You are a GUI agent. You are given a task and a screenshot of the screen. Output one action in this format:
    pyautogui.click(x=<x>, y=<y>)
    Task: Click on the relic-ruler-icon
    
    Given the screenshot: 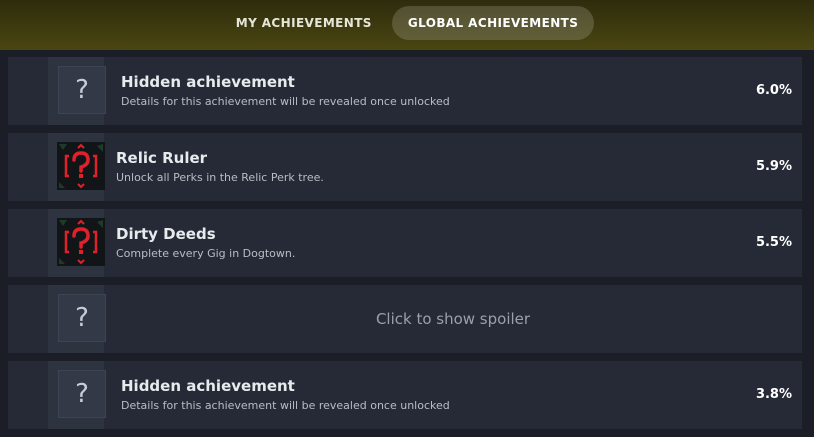 What is the action you would take?
    pyautogui.click(x=81, y=166)
    